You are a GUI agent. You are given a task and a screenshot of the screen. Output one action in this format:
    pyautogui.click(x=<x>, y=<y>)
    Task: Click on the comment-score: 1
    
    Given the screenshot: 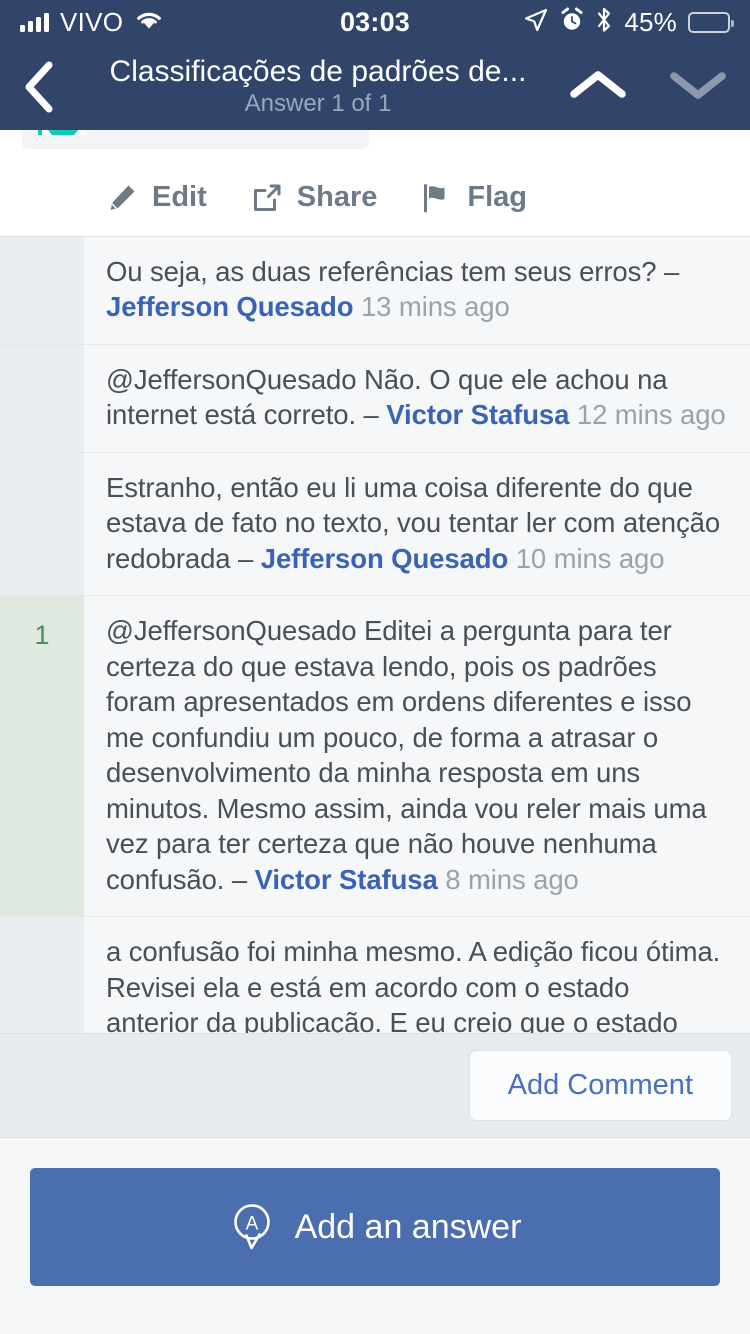 What is the action you would take?
    pyautogui.click(x=42, y=756)
    